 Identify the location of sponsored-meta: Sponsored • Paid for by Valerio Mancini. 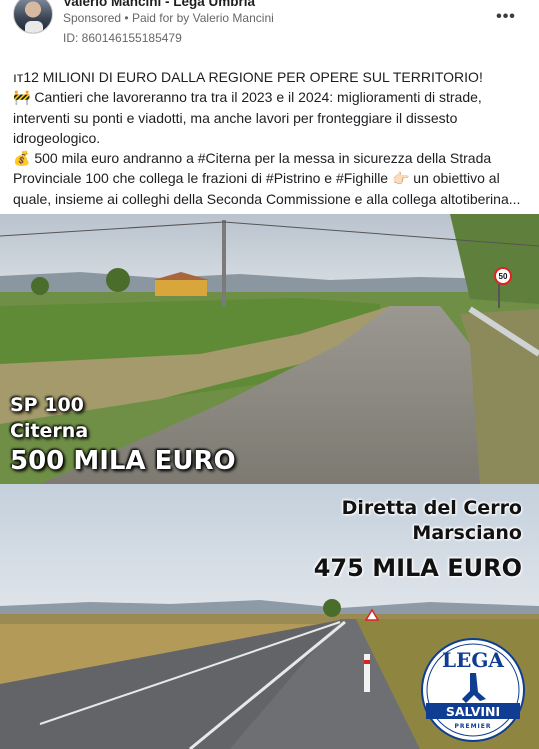
(168, 18).